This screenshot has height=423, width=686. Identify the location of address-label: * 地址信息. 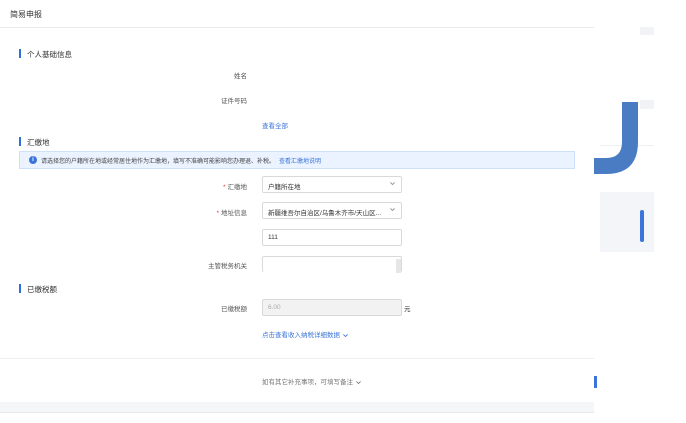
(207, 212).